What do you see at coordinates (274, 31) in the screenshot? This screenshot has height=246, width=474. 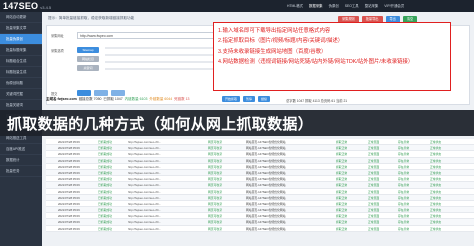 I see `callout-line: 1.输入域名即可下载导出指定网站任意格式内容` at bounding box center [274, 31].